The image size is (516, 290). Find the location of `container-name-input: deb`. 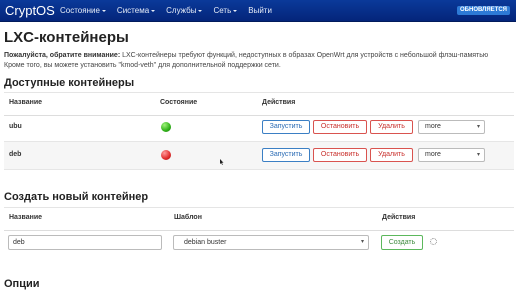

container-name-input: deb is located at coordinates (85, 242).